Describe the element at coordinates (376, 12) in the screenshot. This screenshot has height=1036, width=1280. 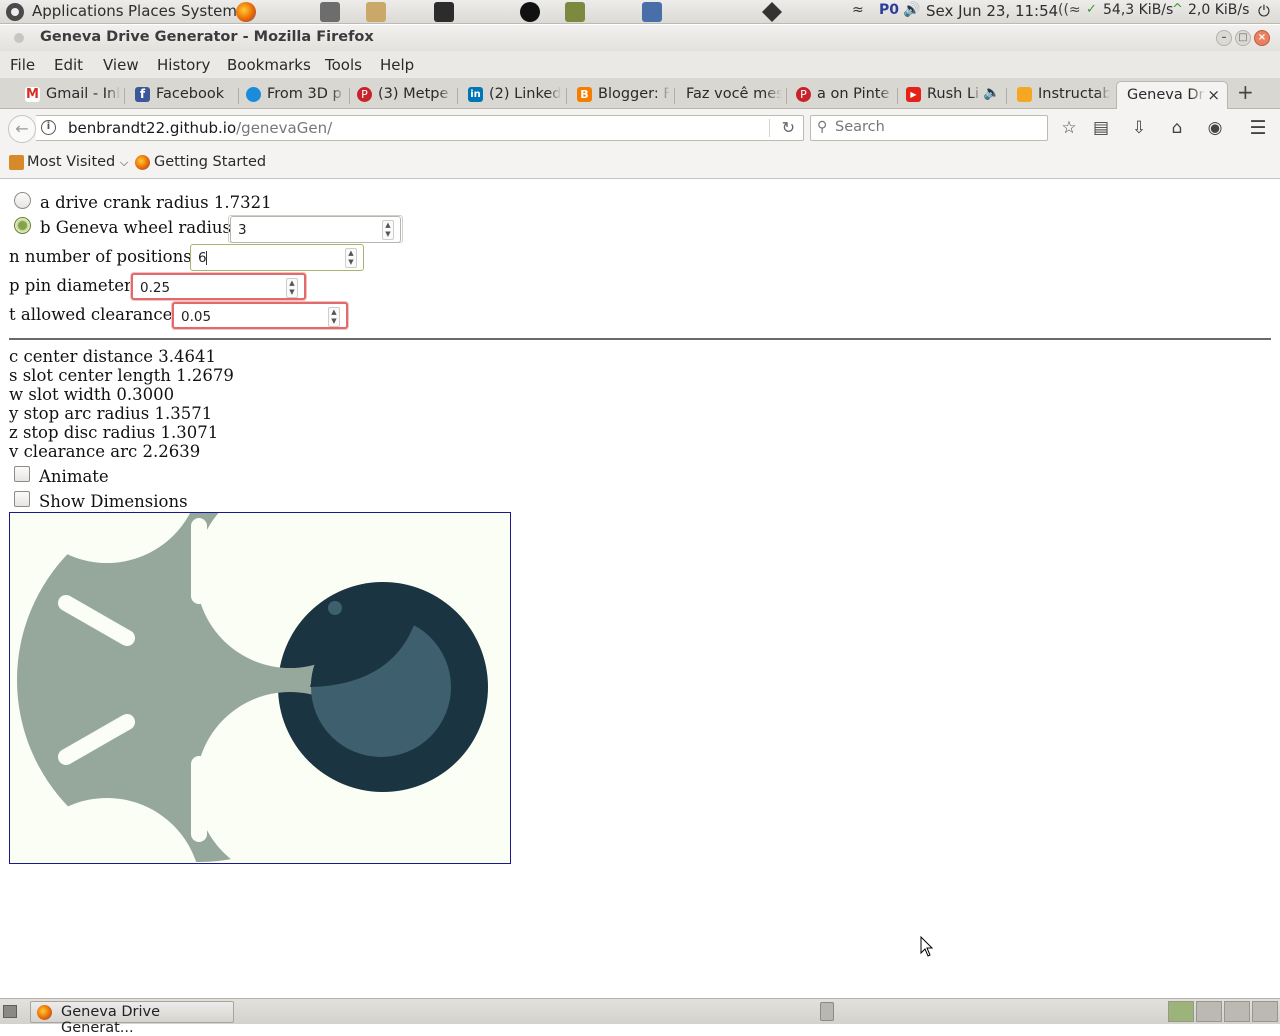
I see `archive-launcher-icon` at that location.